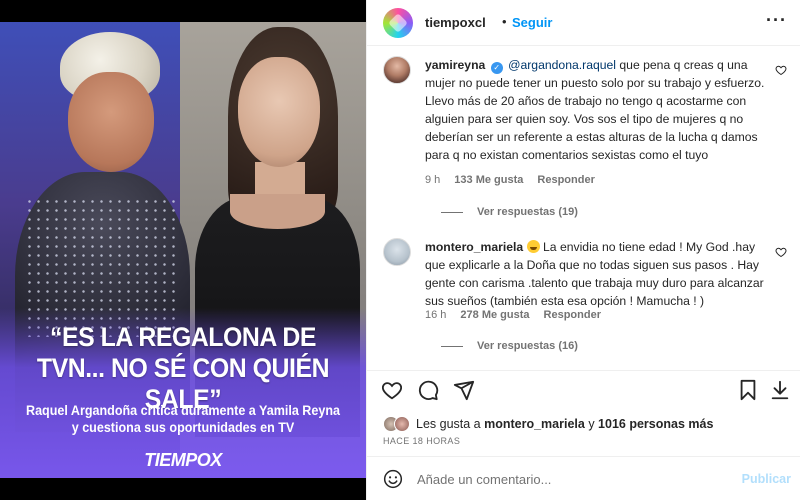  What do you see at coordinates (766, 479) in the screenshot?
I see `publish-button: Publicar` at bounding box center [766, 479].